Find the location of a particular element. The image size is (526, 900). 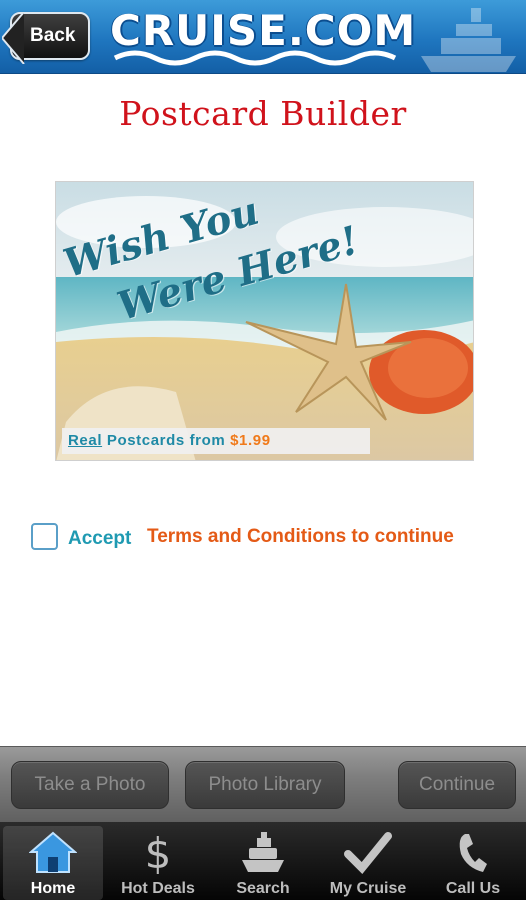

tab-home: Home is located at coordinates (53, 863).